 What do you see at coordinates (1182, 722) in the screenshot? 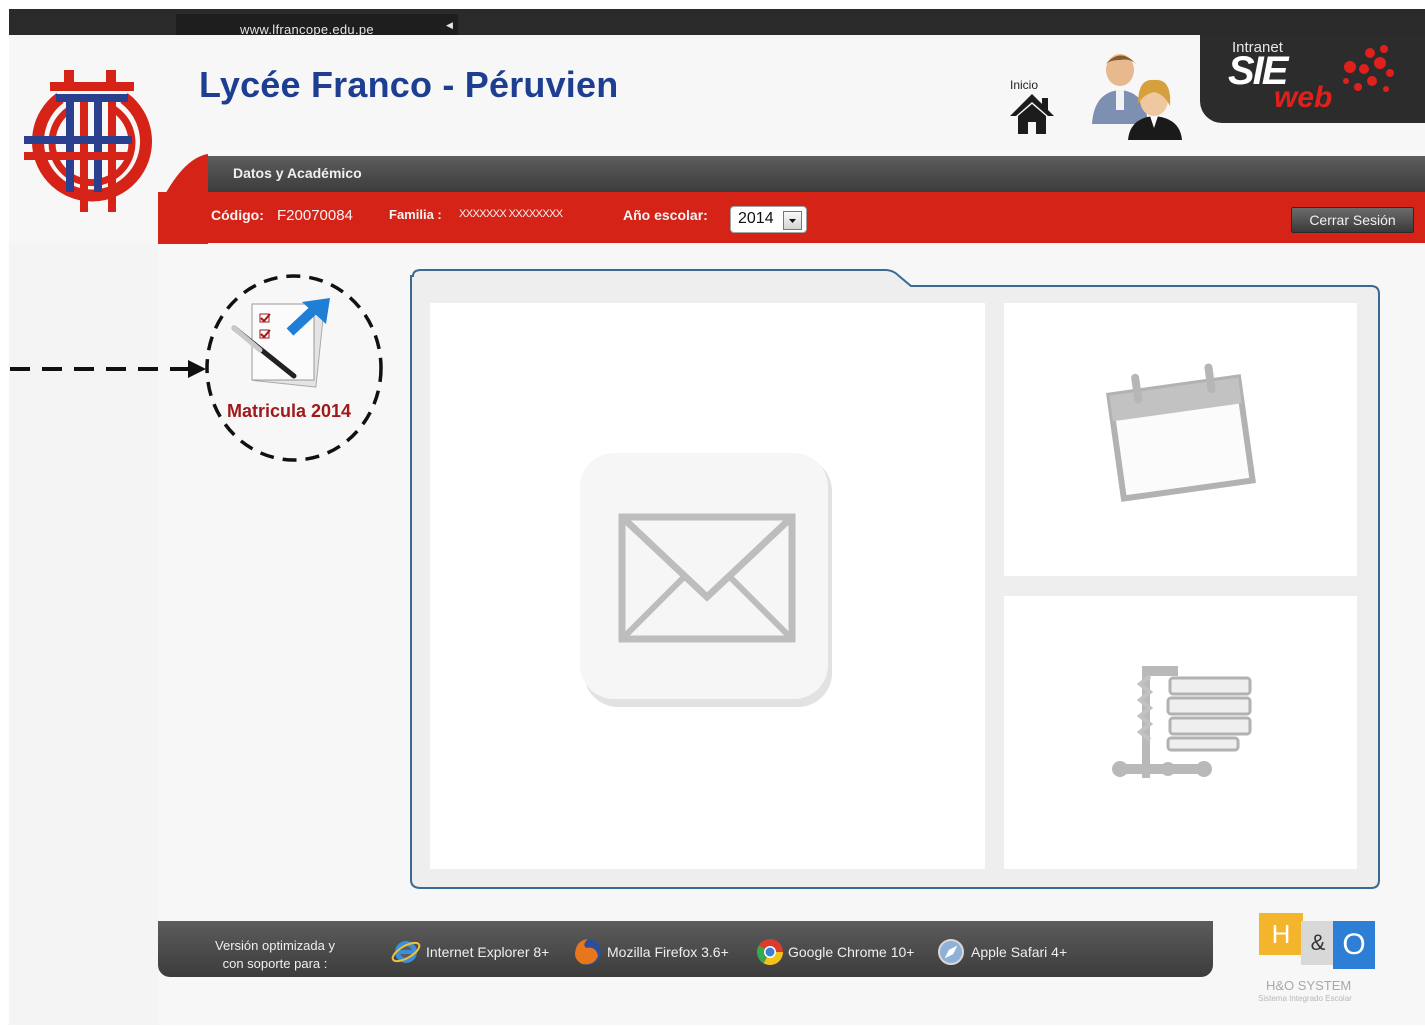
I see `archive-icon` at bounding box center [1182, 722].